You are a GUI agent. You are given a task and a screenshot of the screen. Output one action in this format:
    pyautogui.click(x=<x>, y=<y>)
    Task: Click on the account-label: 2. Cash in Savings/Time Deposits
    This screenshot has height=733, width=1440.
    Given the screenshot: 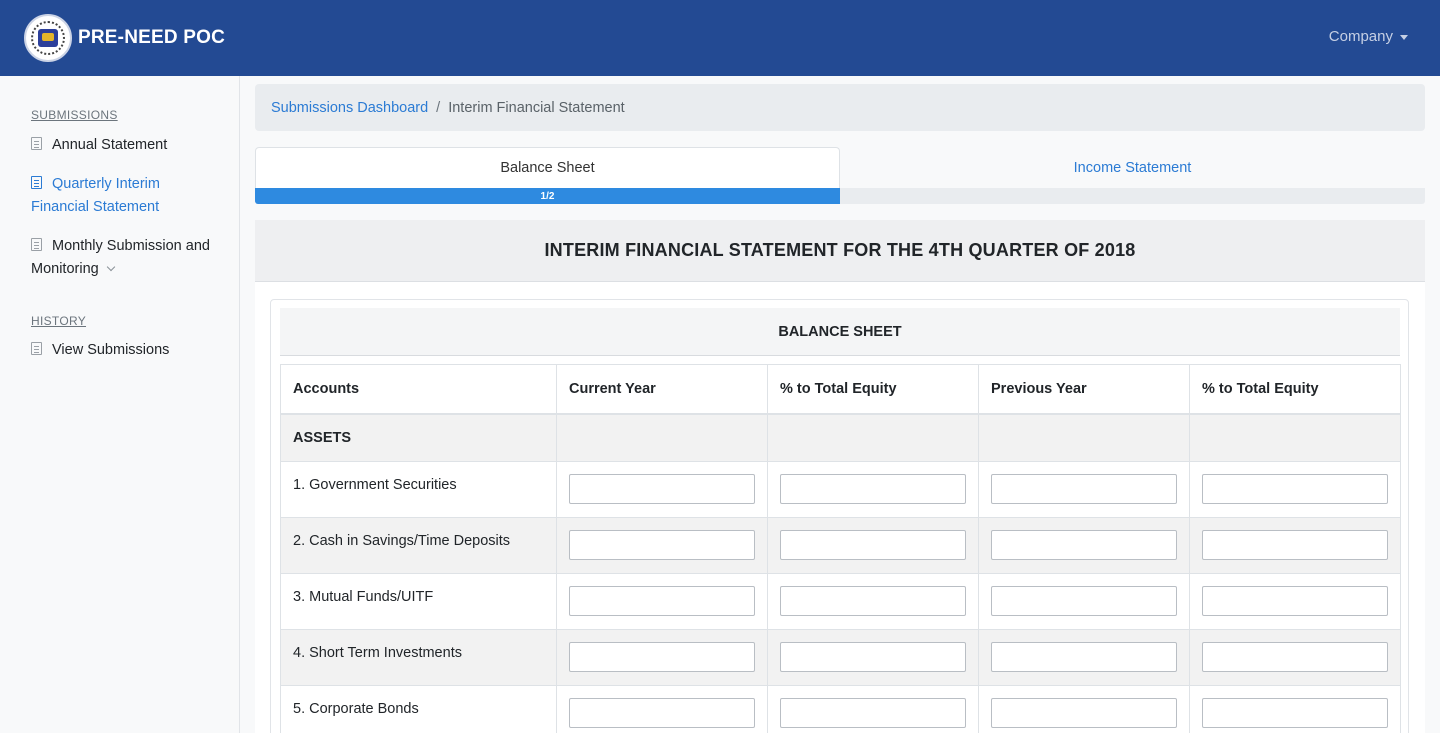 What is the action you would take?
    pyautogui.click(x=418, y=545)
    